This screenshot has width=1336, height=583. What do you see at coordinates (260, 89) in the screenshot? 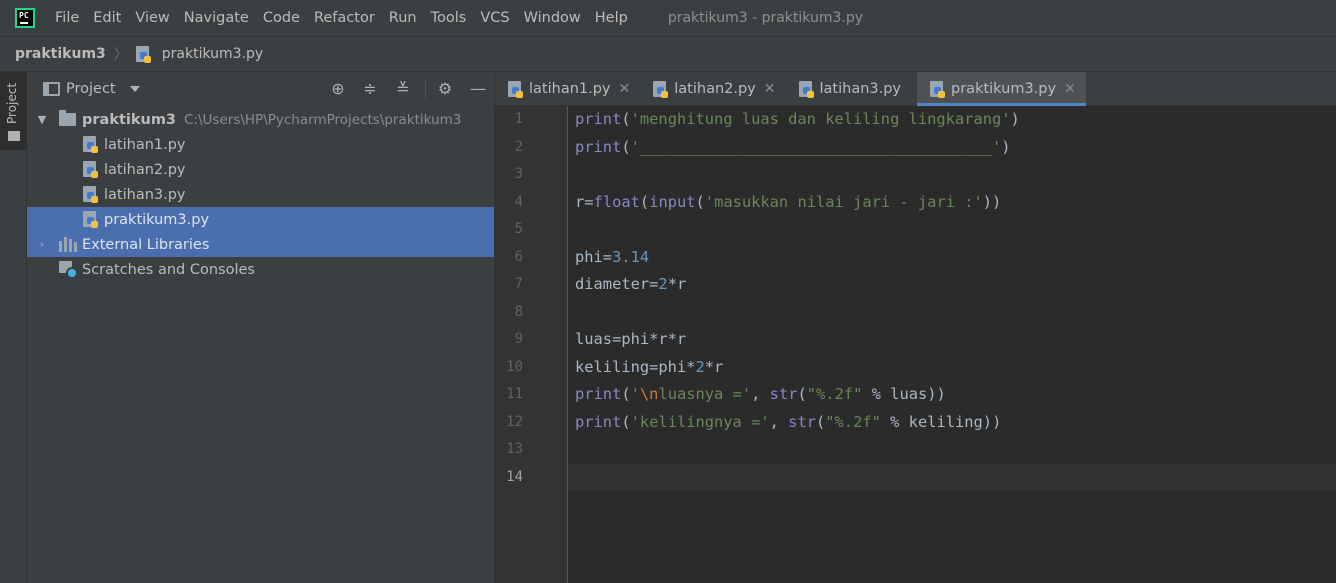
I see `project-panel-header: Project ⊕ ≑ ≚ ⚙ —` at bounding box center [260, 89].